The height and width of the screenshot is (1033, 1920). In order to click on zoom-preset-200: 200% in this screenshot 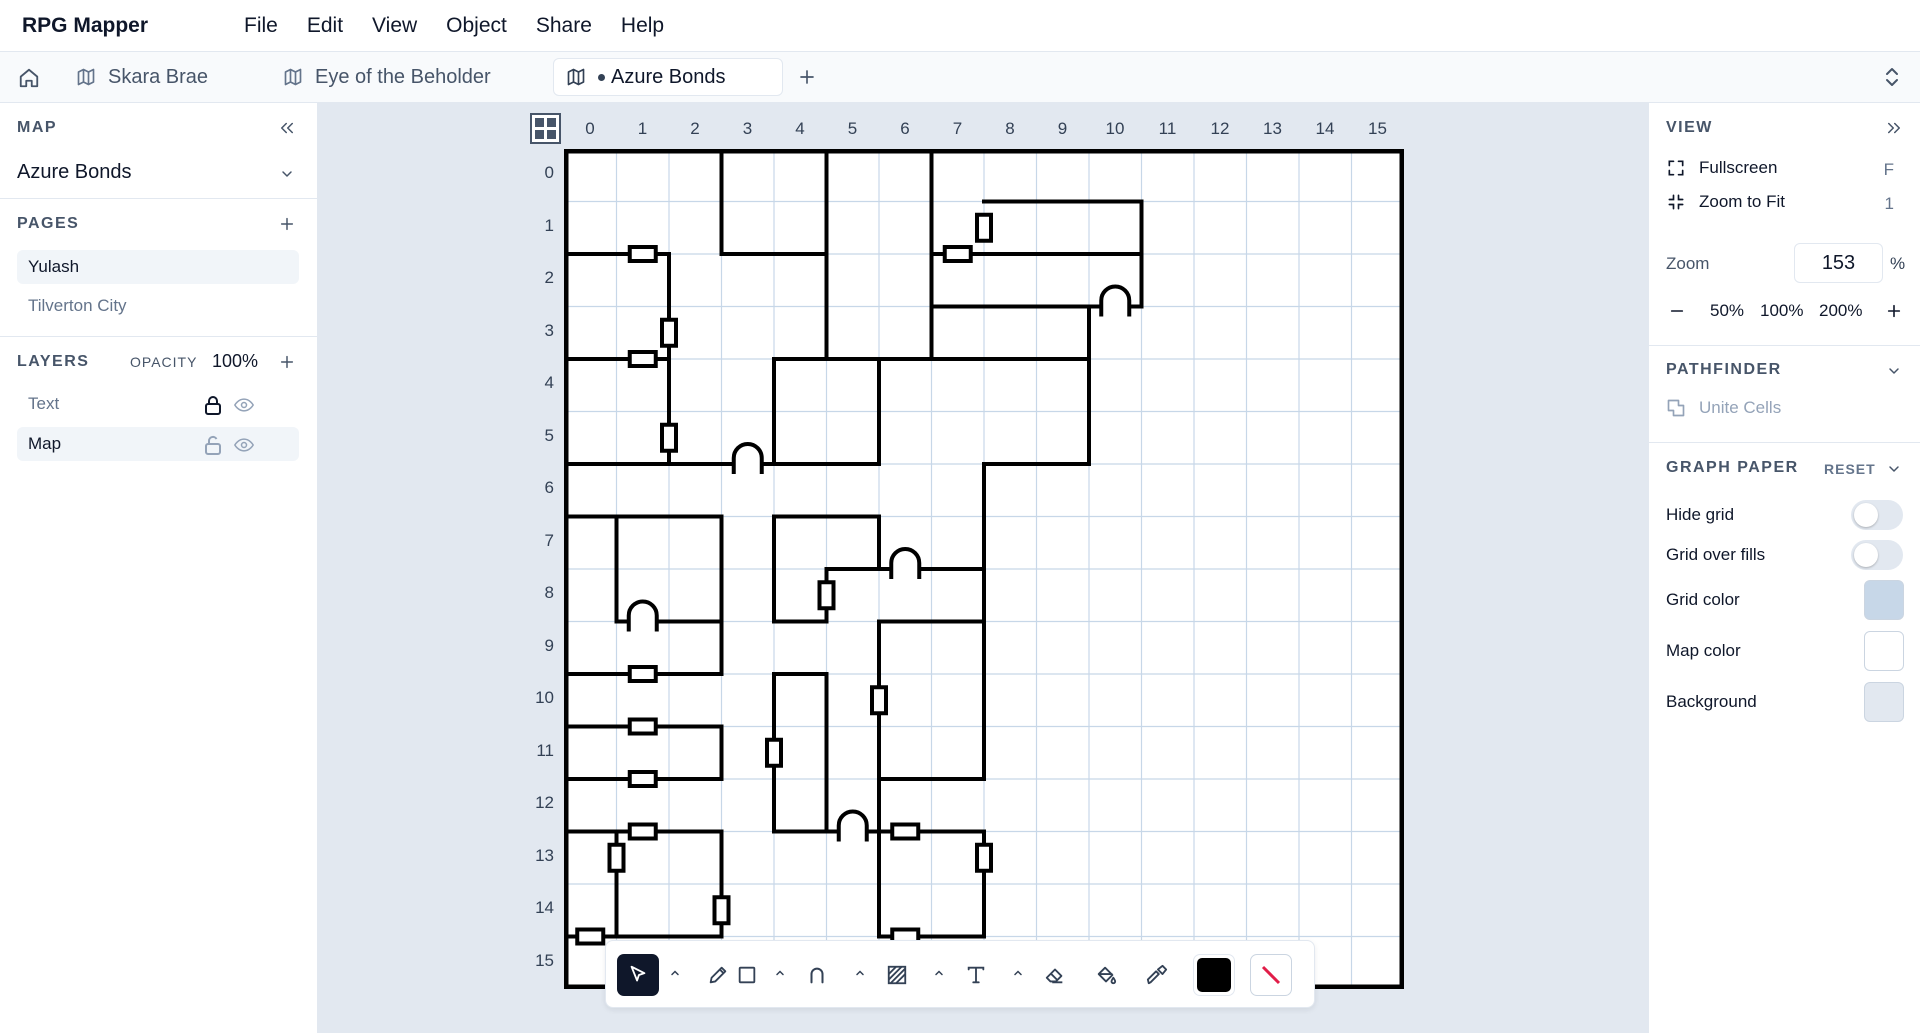, I will do `click(1840, 311)`.